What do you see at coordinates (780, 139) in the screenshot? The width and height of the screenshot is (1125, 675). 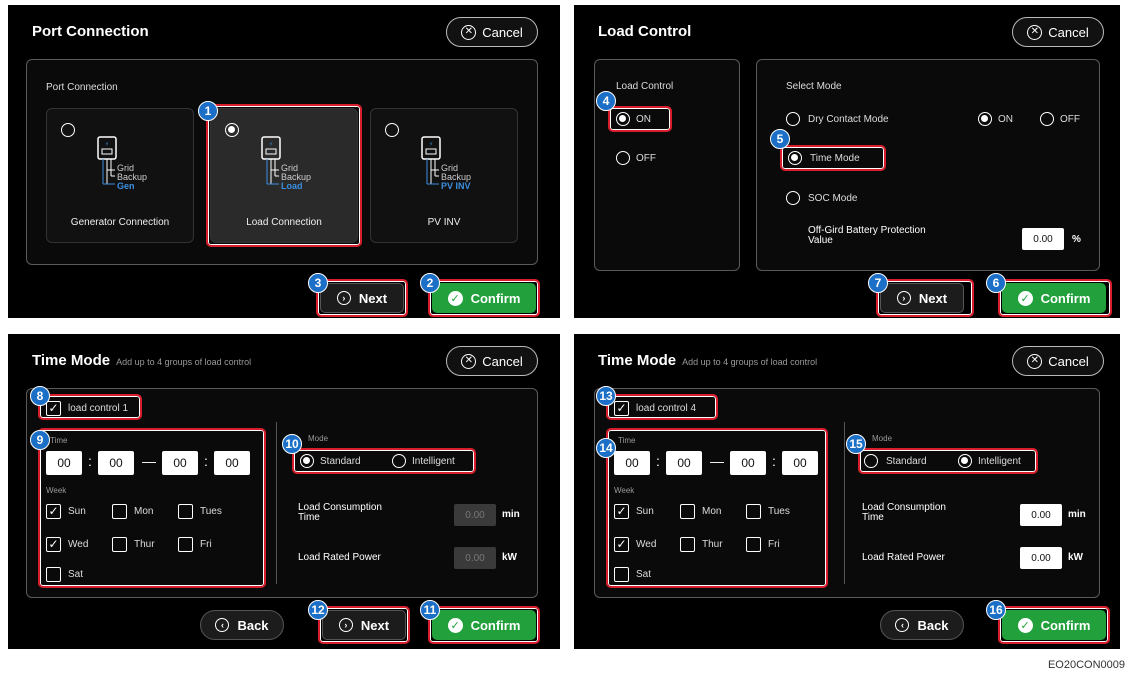 I see `step-badge: 5` at bounding box center [780, 139].